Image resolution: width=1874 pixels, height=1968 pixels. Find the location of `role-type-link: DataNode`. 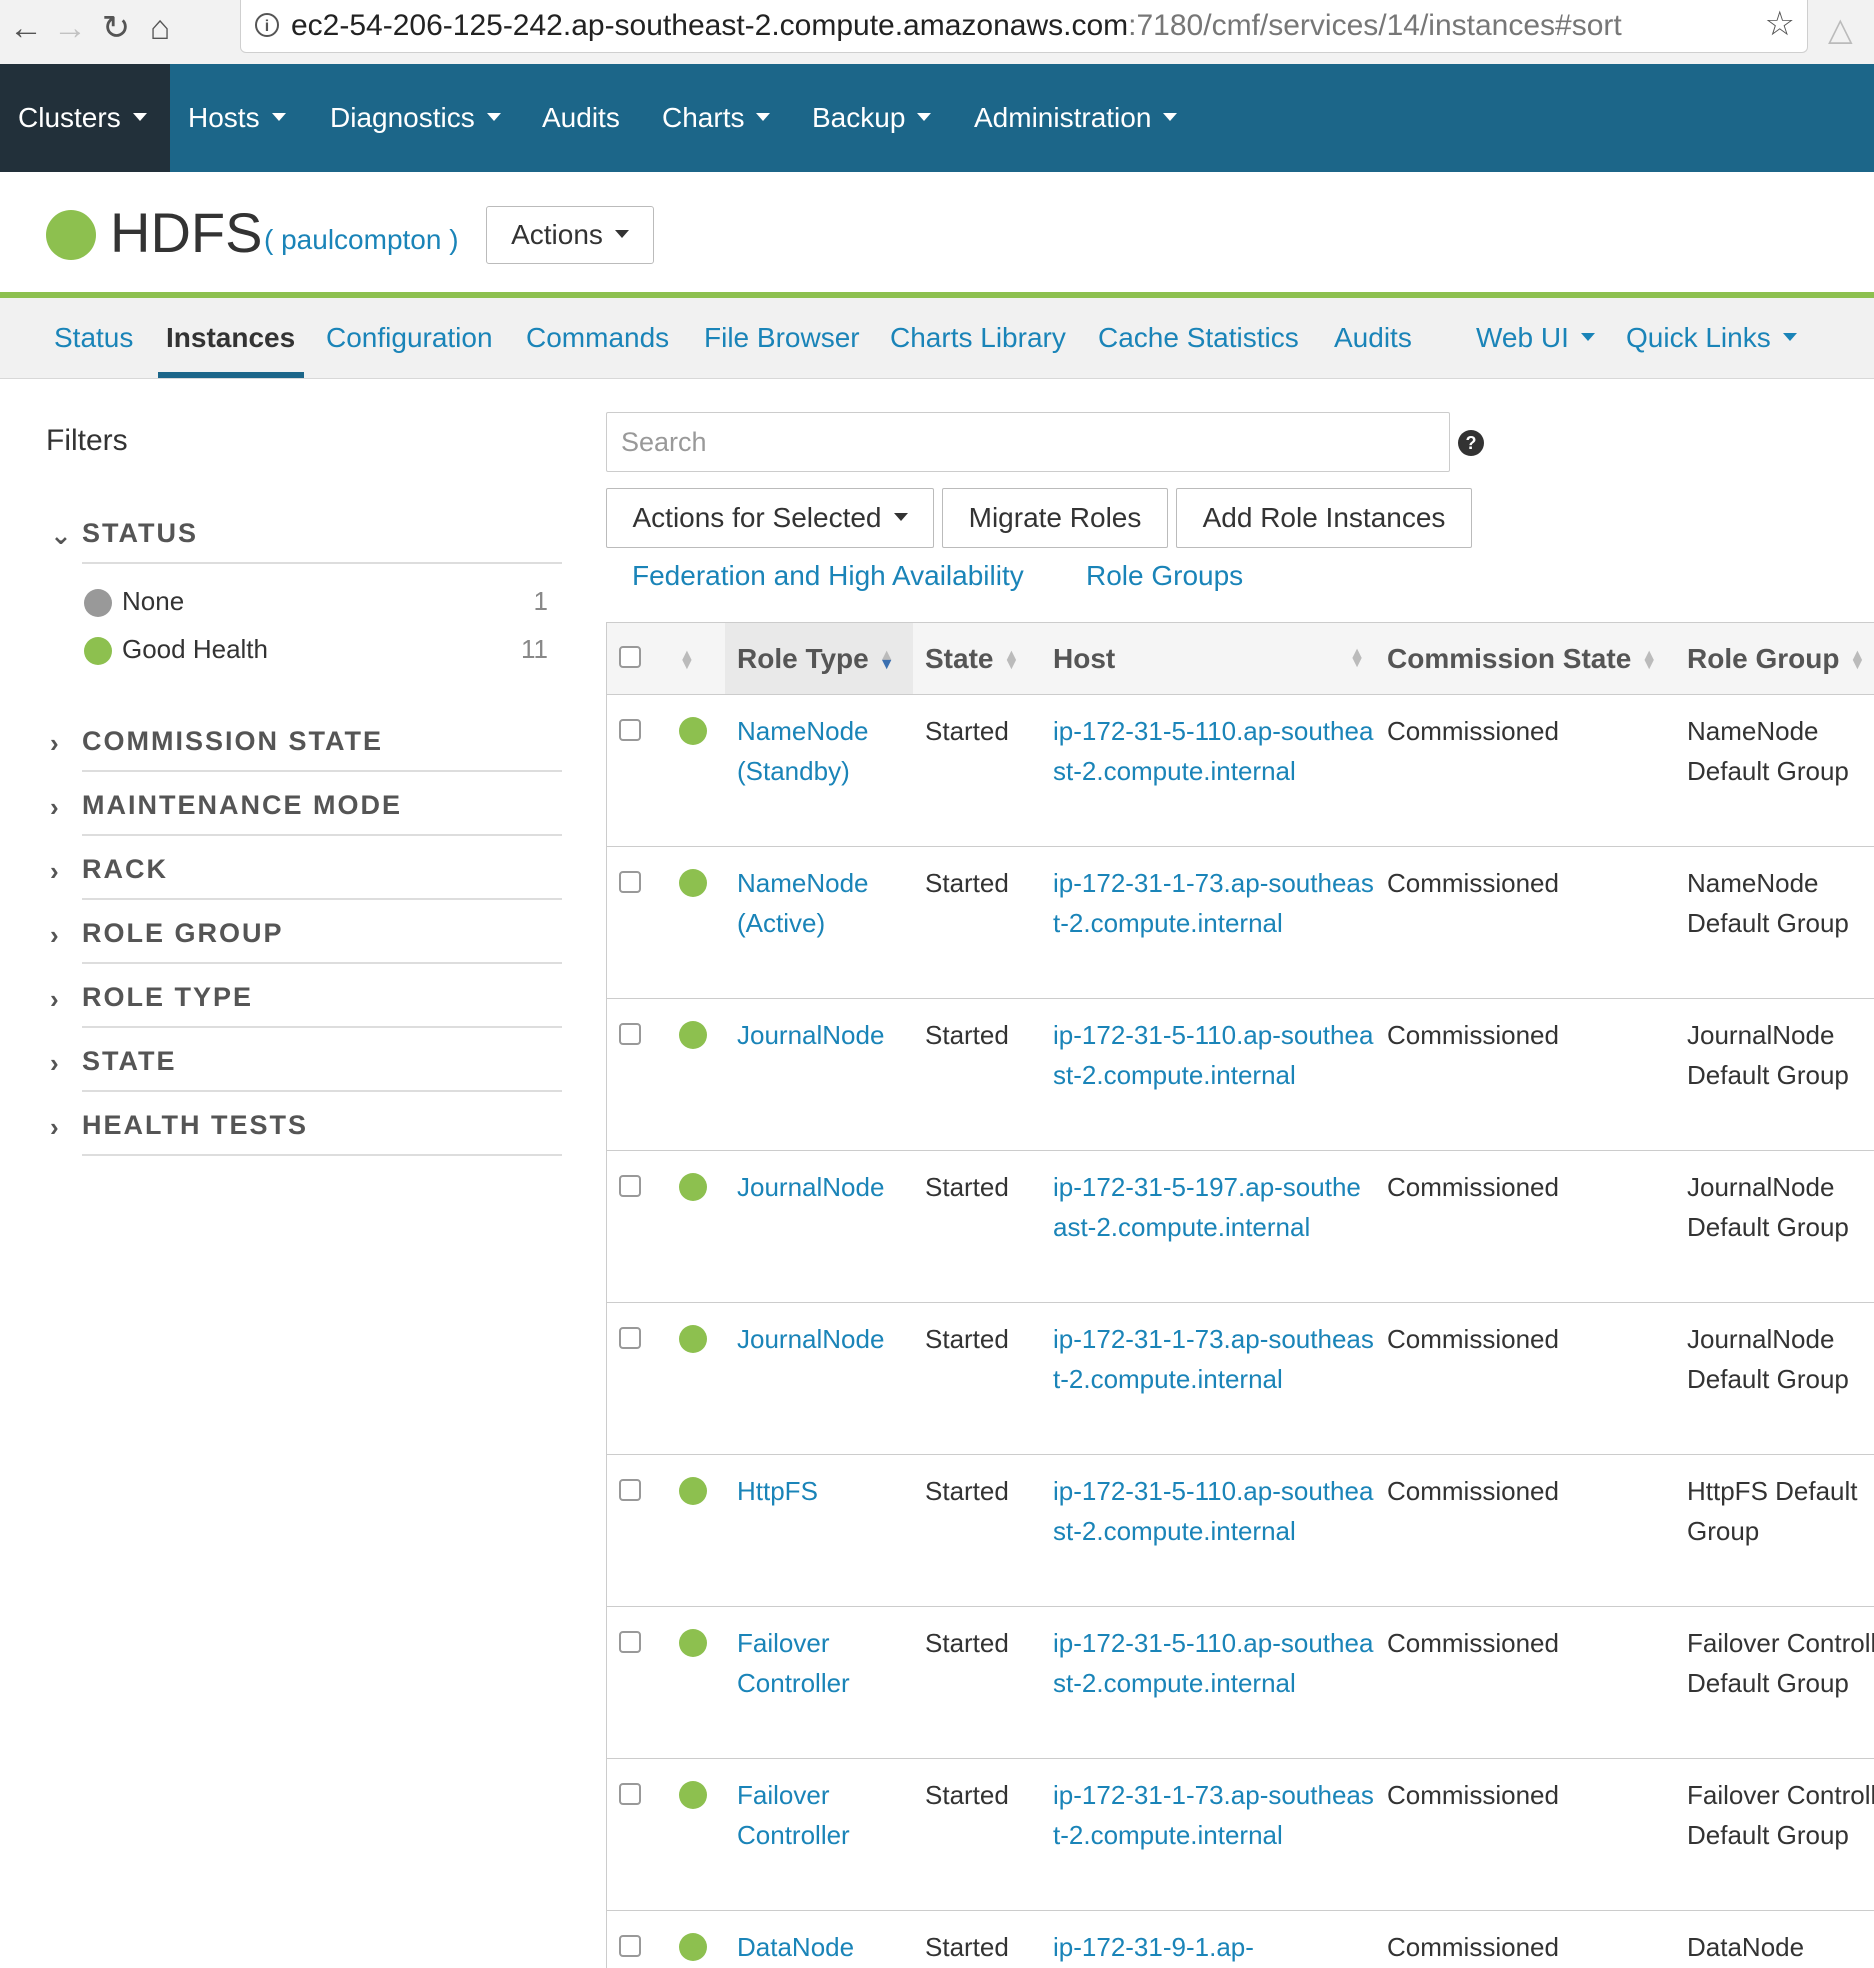

role-type-link: DataNode is located at coordinates (819, 1939).